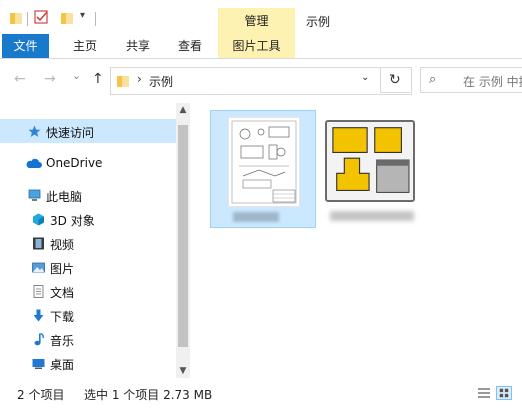 The width and height of the screenshot is (522, 409). I want to click on sidebar-item-music: 音乐, so click(88, 339).